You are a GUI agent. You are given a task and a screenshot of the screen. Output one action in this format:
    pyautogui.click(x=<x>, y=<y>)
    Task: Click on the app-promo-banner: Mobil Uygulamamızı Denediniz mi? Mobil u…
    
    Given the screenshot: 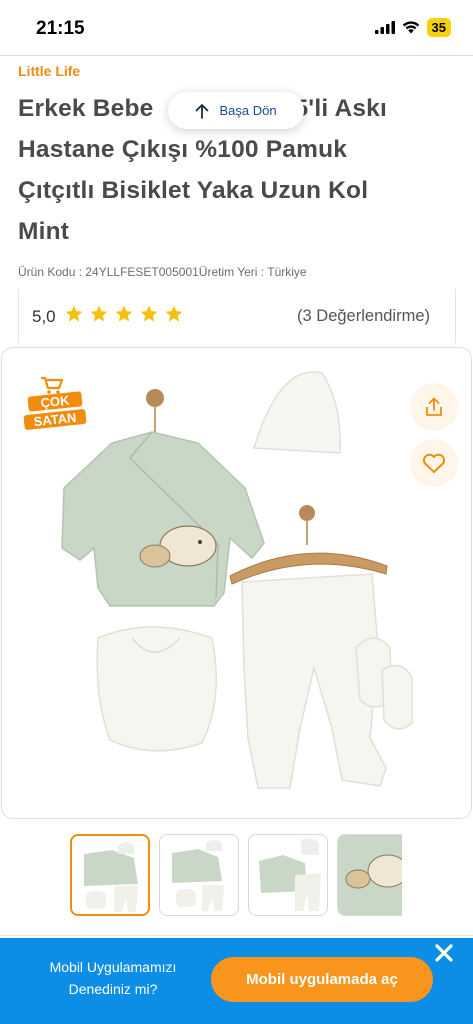 What is the action you would take?
    pyautogui.click(x=236, y=981)
    